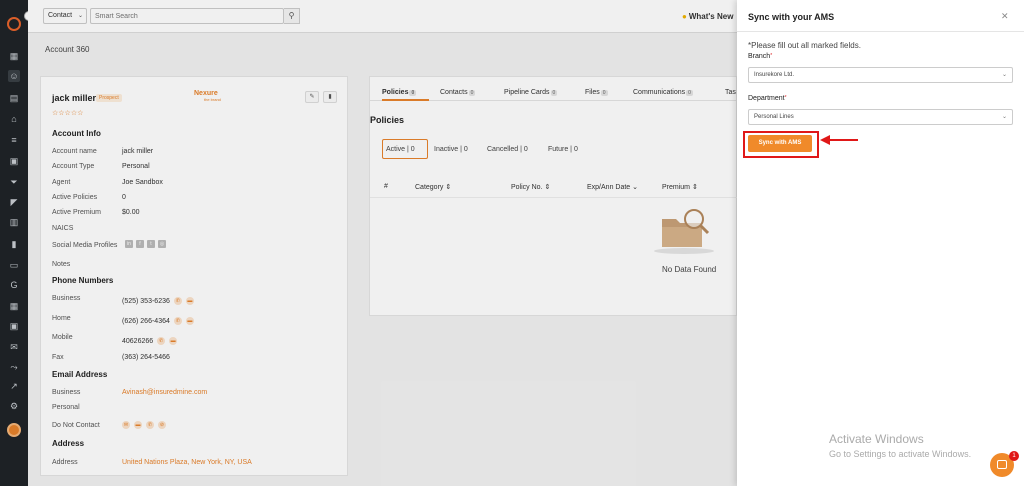 The image size is (1024, 486). I want to click on branch-label-text: Branch, so click(759, 56).